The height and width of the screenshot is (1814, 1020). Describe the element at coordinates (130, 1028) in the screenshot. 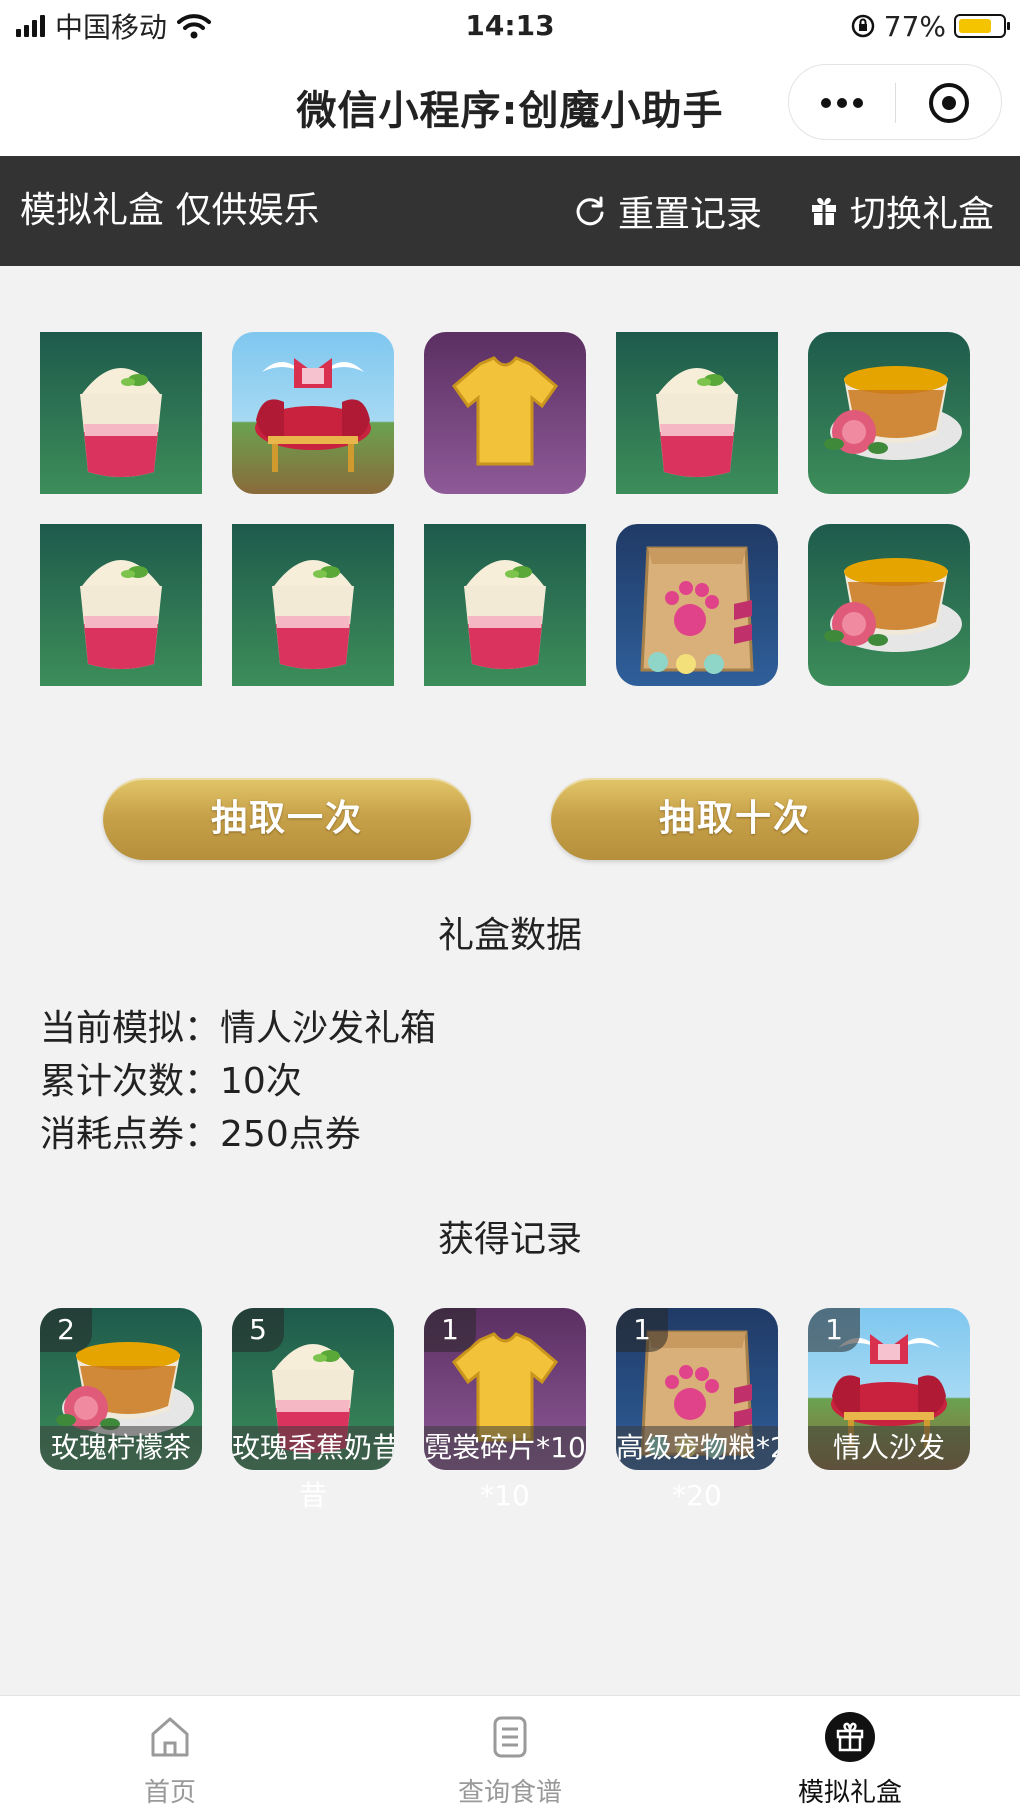

I see `current-box-label: 当前模拟：` at that location.